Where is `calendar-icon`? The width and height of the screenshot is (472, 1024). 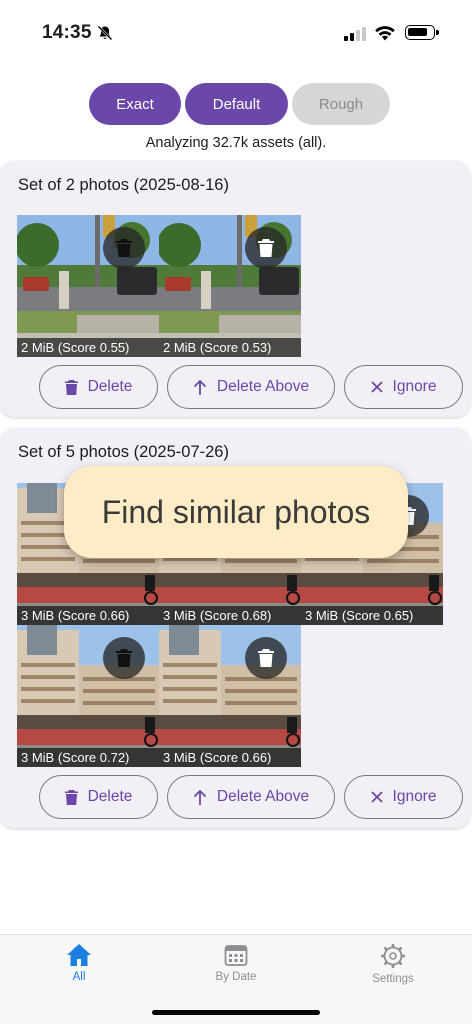
calendar-icon is located at coordinates (236, 955).